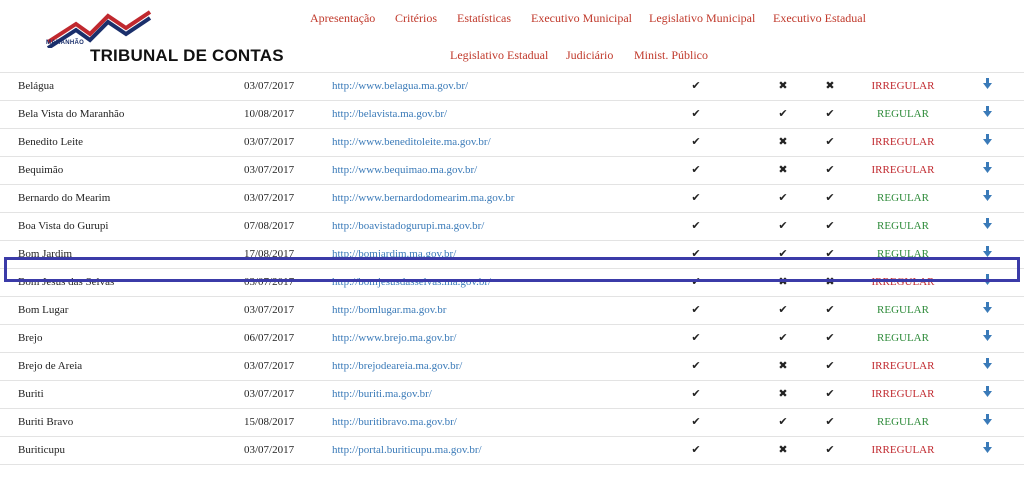  What do you see at coordinates (411, 282) in the screenshot?
I see `portal-link: http://bomjesusdasselvas.ma.gov.br/` at bounding box center [411, 282].